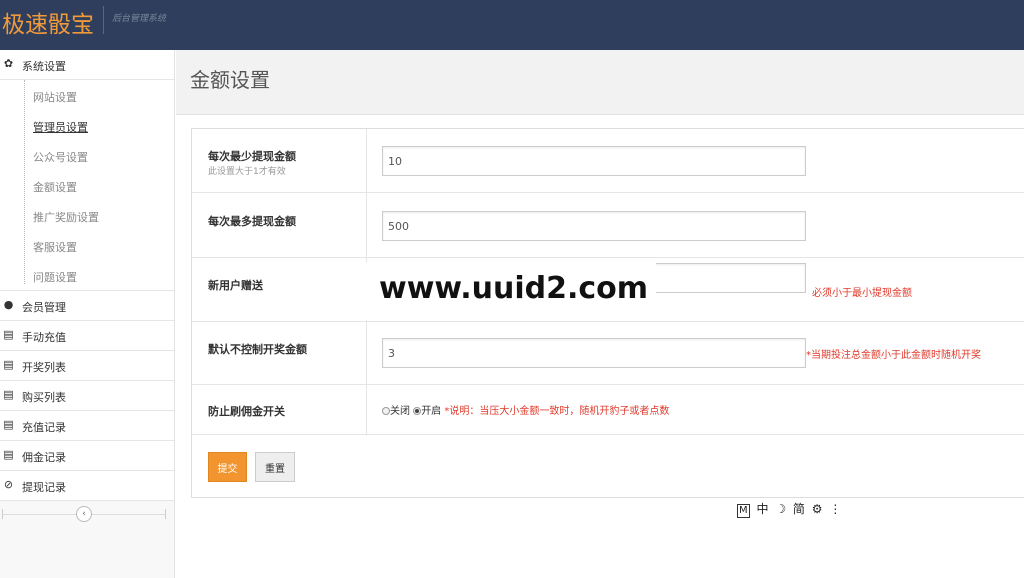 Image resolution: width=1024 pixels, height=578 pixels. Describe the element at coordinates (87, 456) in the screenshot. I see `sidebar-group-commission-records: ▤ 佣金记录` at that location.